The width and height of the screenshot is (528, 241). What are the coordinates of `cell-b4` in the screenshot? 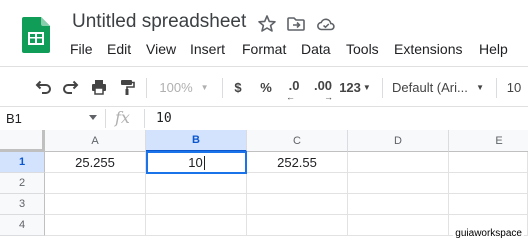 It's located at (196, 225).